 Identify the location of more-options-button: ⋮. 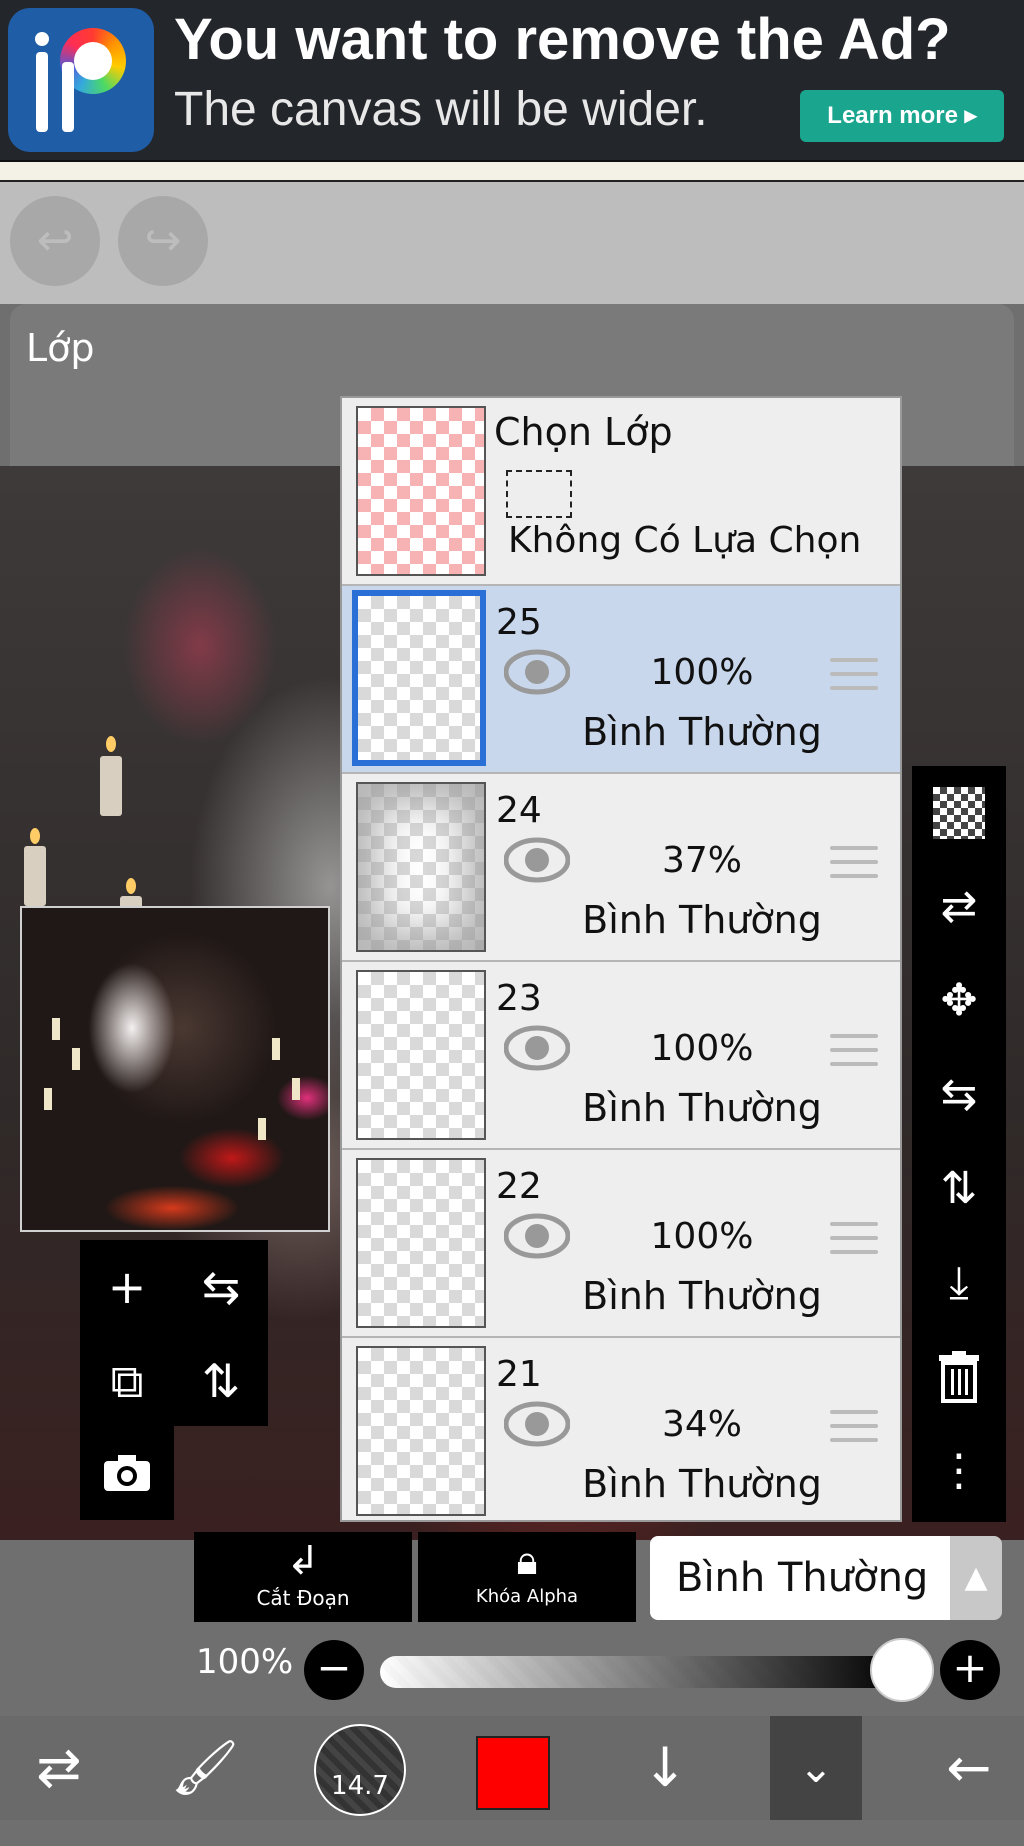
(959, 1471).